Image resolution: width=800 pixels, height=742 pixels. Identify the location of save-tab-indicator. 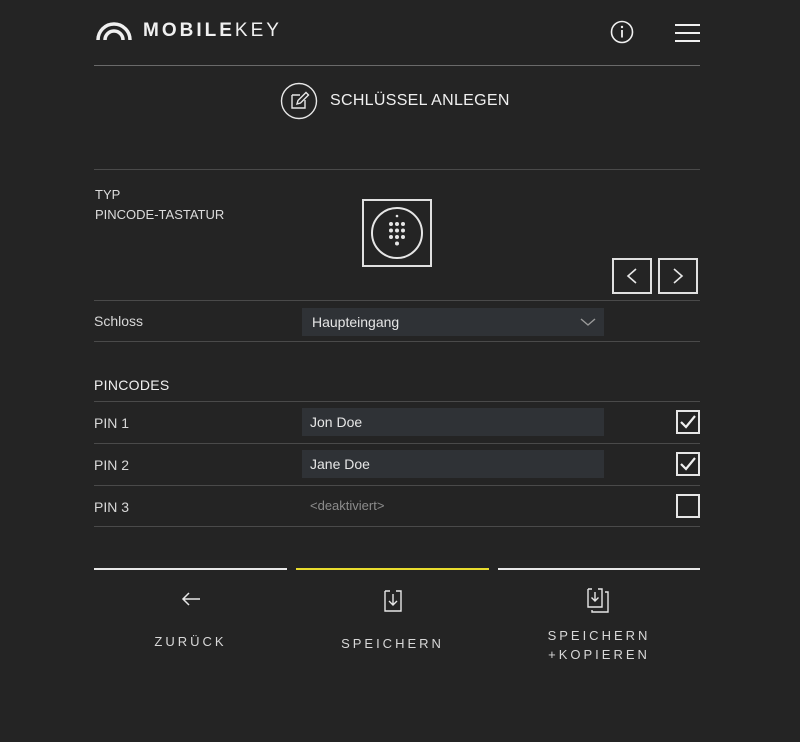
(392, 569).